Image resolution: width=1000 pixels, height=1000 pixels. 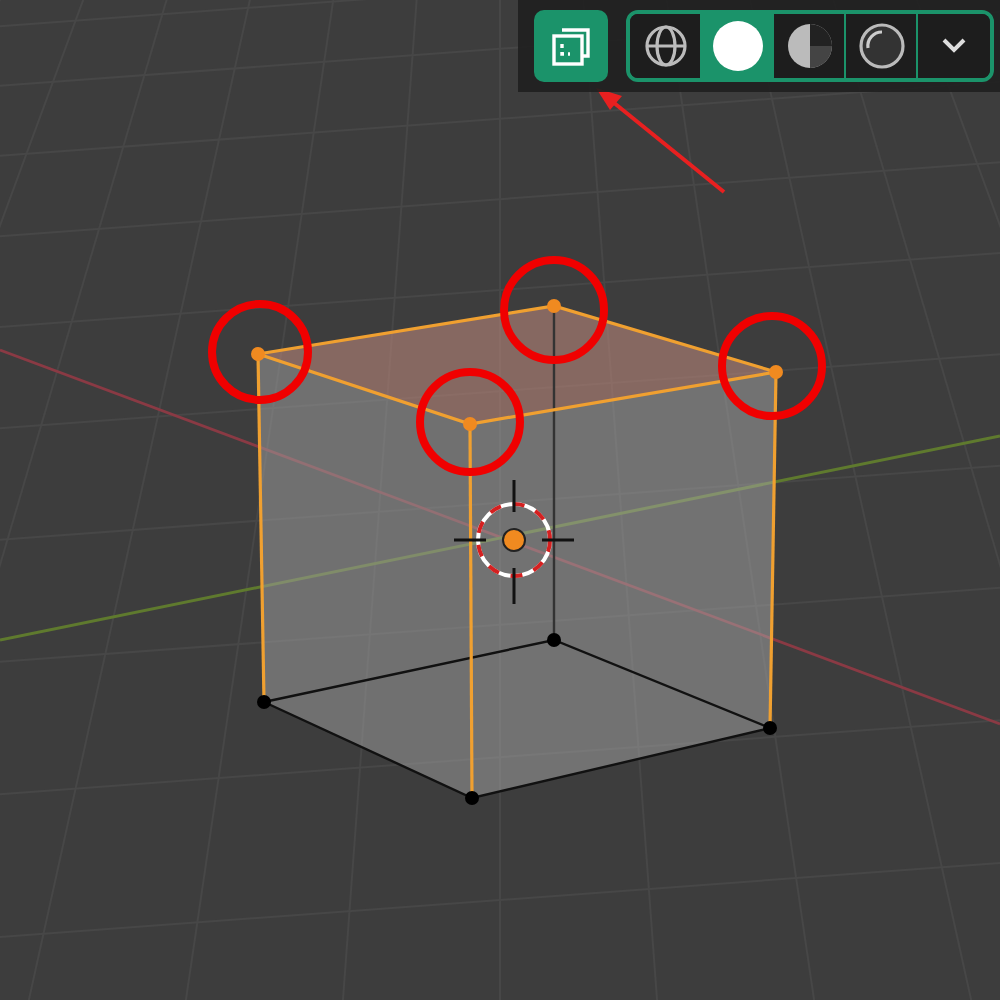 I want to click on arrow-annotation, so click(x=661, y=141).